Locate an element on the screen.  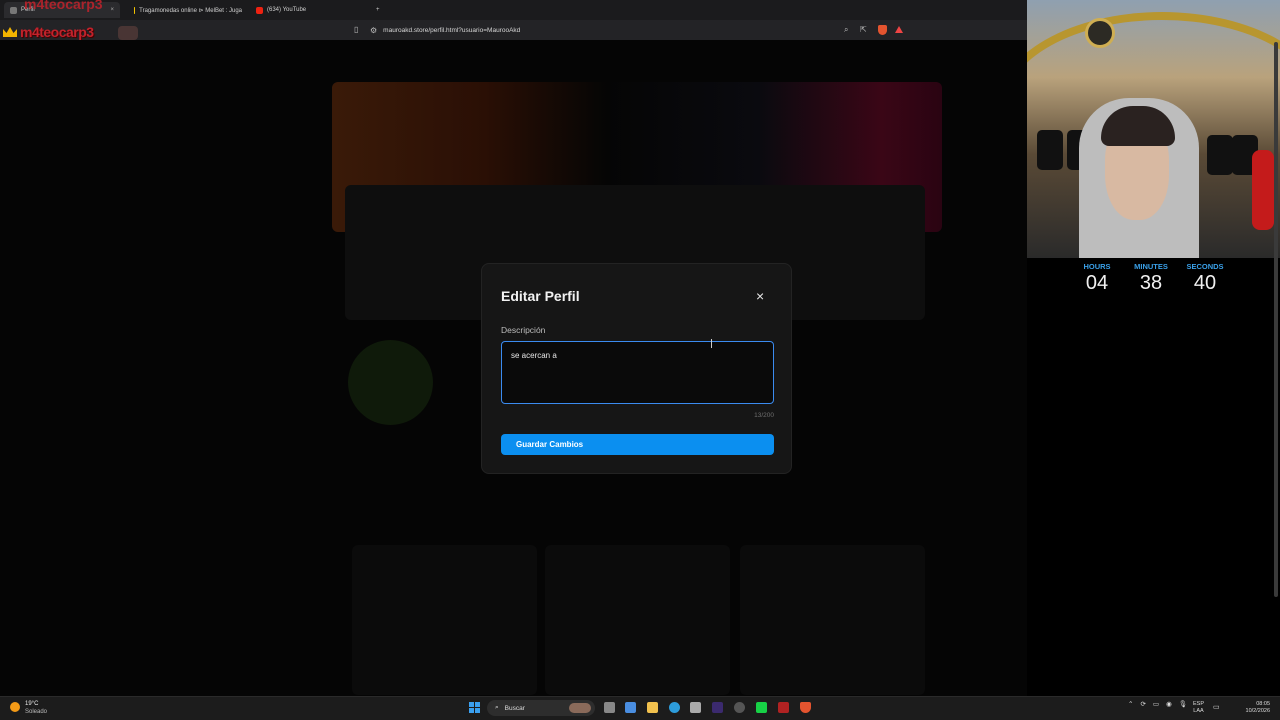
weather-description: Soleado is located at coordinates (36, 712).